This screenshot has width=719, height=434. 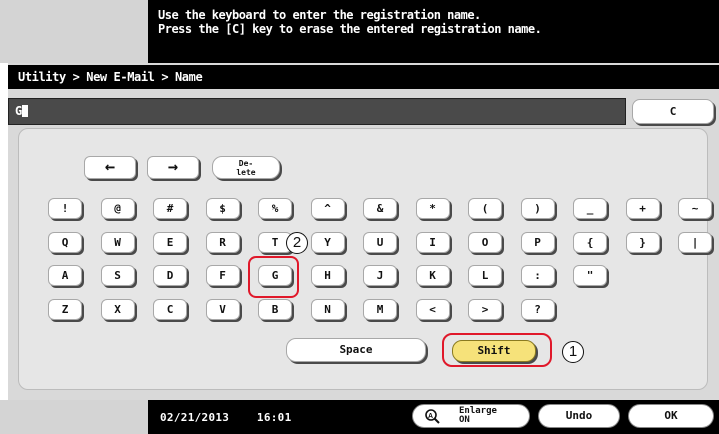 I want to click on callout-1: 1, so click(x=573, y=352).